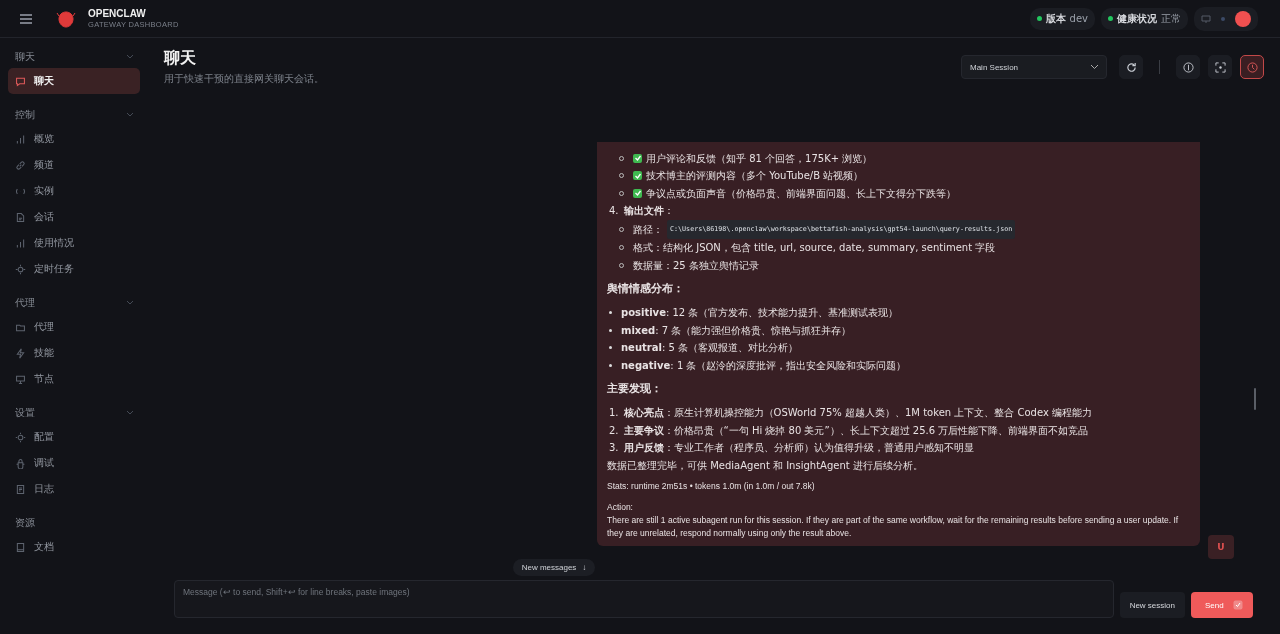 Image resolution: width=1280 pixels, height=634 pixels. What do you see at coordinates (20, 353) in the screenshot?
I see `bolt-icon` at bounding box center [20, 353].